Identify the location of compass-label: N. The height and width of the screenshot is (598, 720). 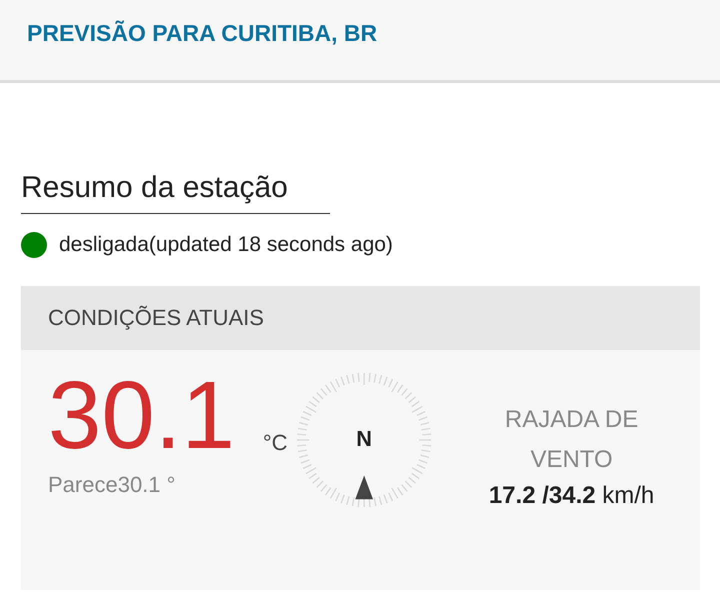
(364, 438).